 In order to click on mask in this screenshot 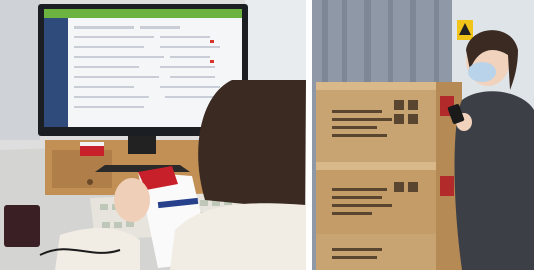, I will do `click(482, 72)`.